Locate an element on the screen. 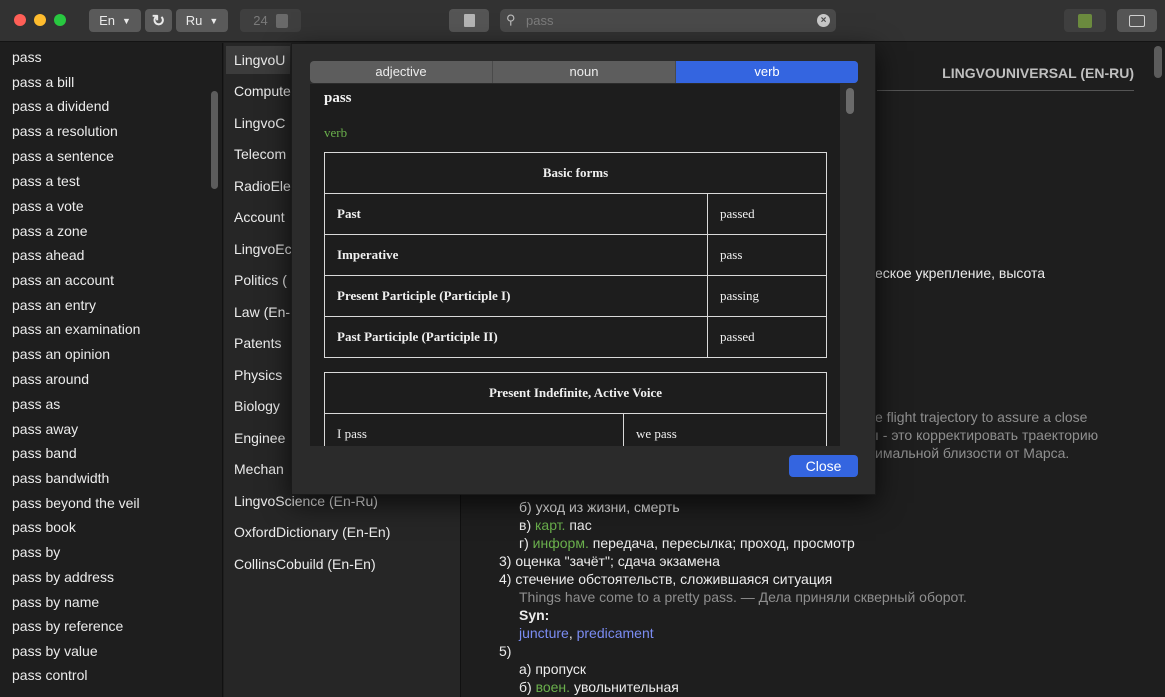 The image size is (1165, 697). chevron-down-icon: ▼ is located at coordinates (214, 20).